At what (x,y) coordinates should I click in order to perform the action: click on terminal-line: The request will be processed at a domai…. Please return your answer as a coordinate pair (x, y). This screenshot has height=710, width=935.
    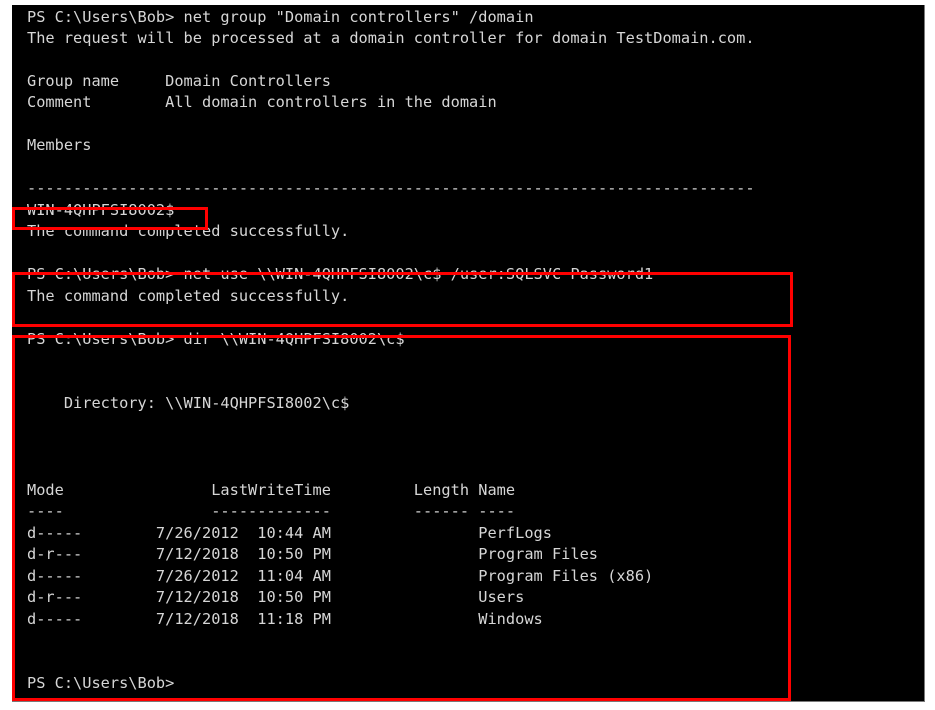
    Looking at the image, I should click on (391, 38).